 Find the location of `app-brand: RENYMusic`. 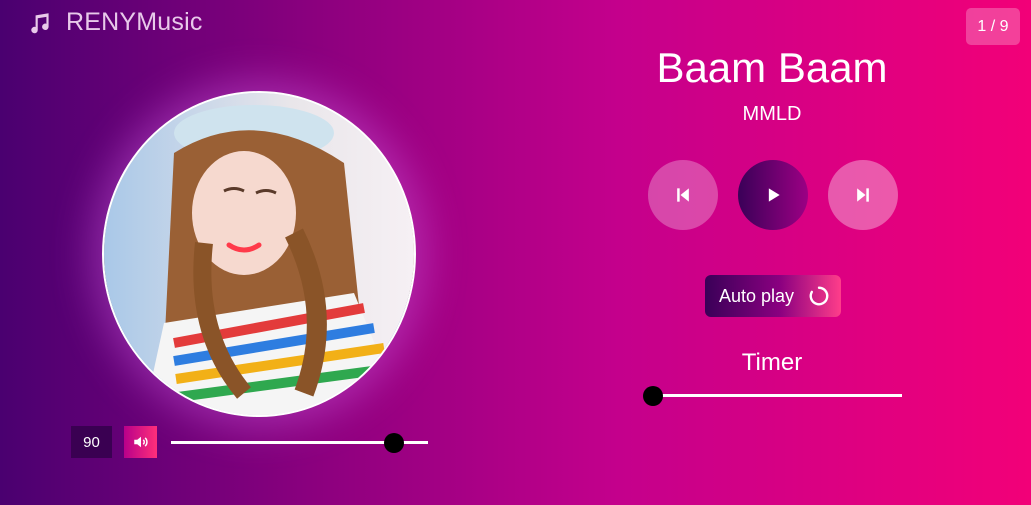

app-brand: RENYMusic is located at coordinates (115, 22).